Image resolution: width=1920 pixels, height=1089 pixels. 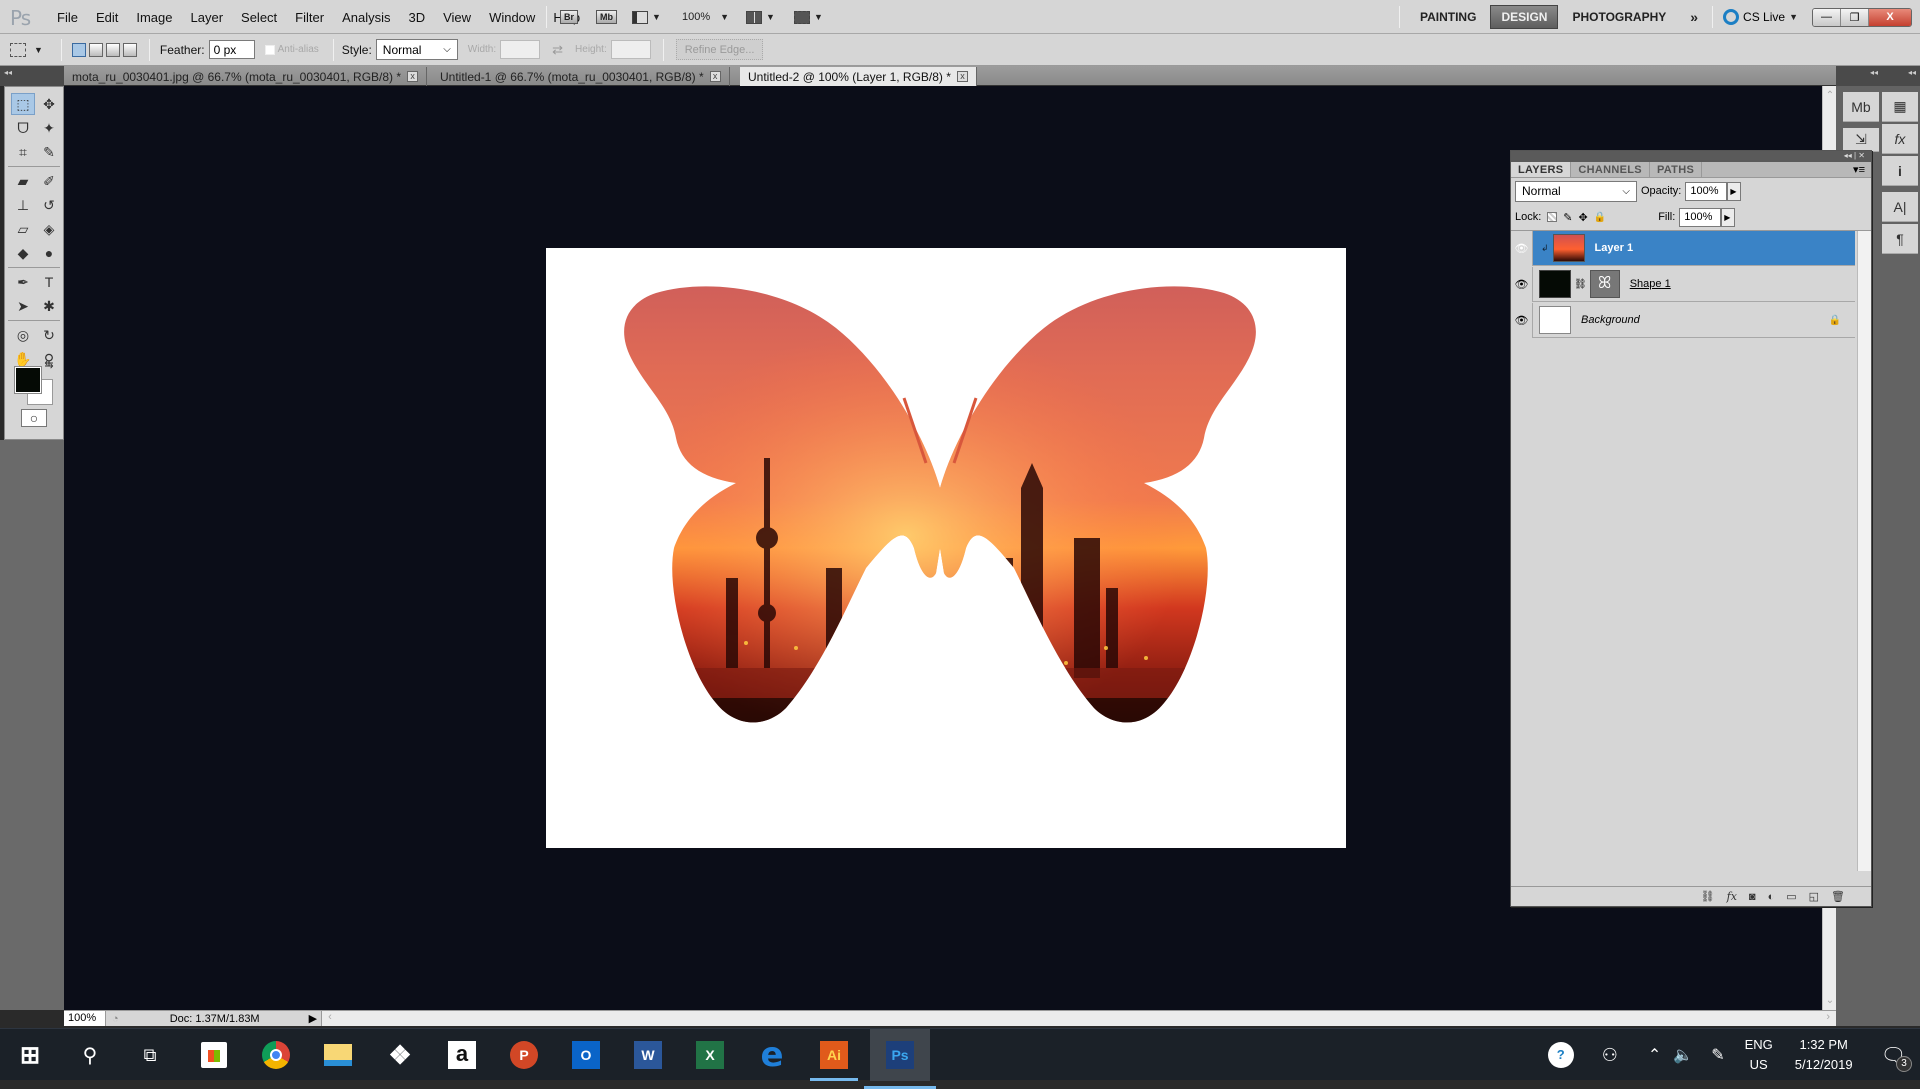 What do you see at coordinates (30, 1055) in the screenshot?
I see `start-button: ⊞` at bounding box center [30, 1055].